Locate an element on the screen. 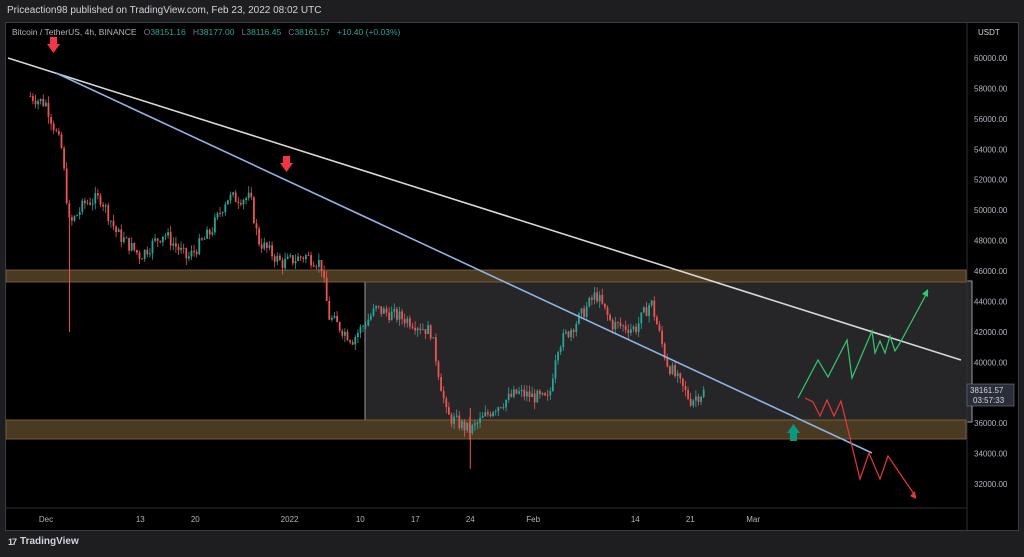  tradingview-logo: 17 TradingView is located at coordinates (43, 541).